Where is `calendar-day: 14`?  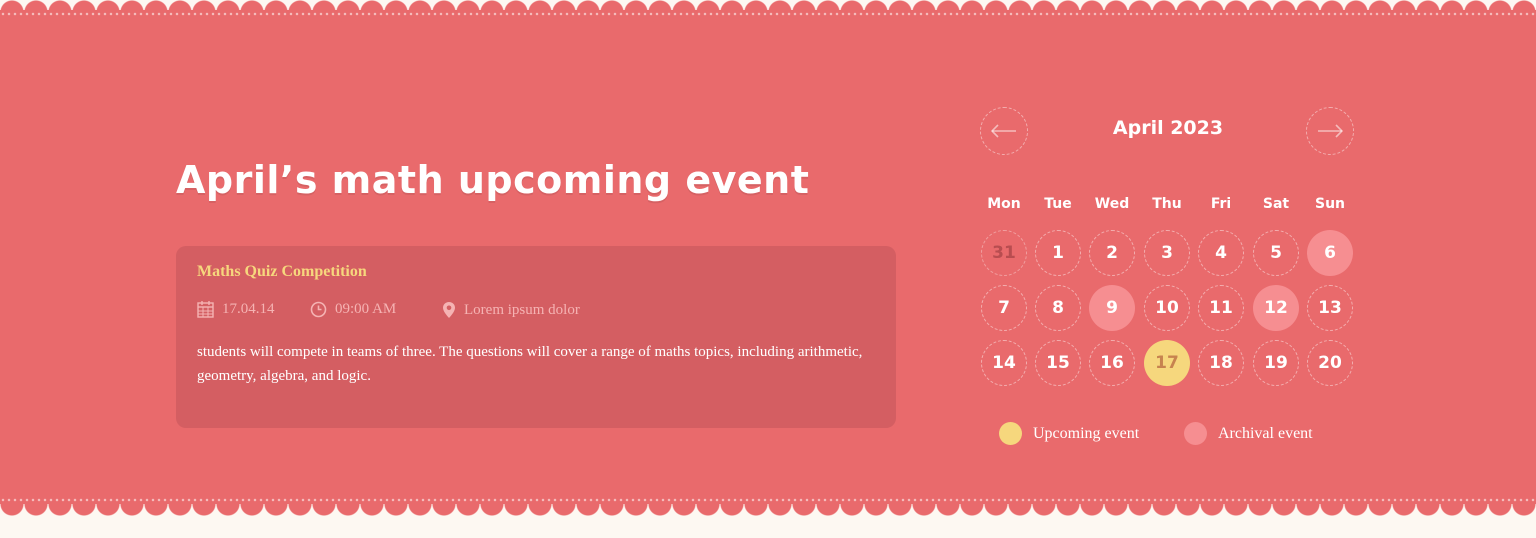
calendar-day: 14 is located at coordinates (1004, 363).